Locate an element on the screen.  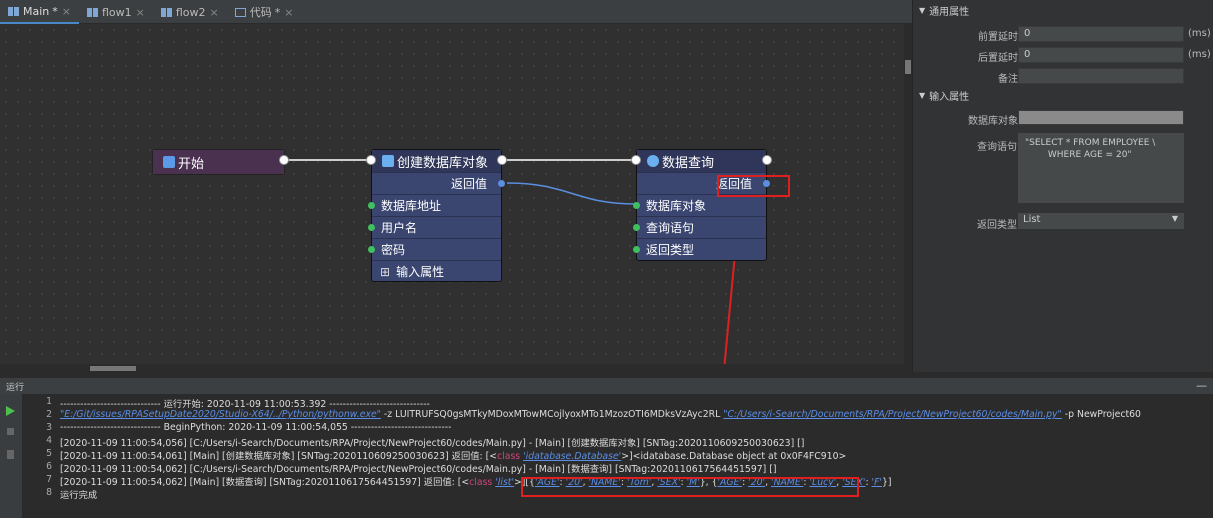
pre-delay-label: 前置延时 is located at coordinates (998, 37).